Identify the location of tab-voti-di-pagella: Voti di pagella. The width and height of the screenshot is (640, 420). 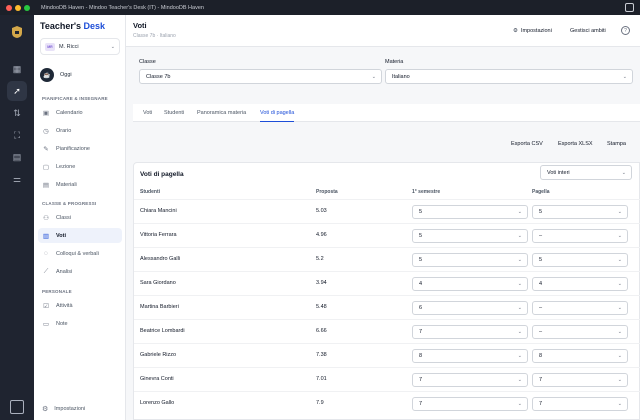
(277, 113).